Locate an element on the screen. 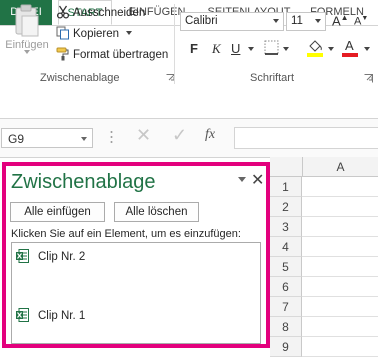 The width and height of the screenshot is (378, 357). column-header-a: A is located at coordinates (340, 167).